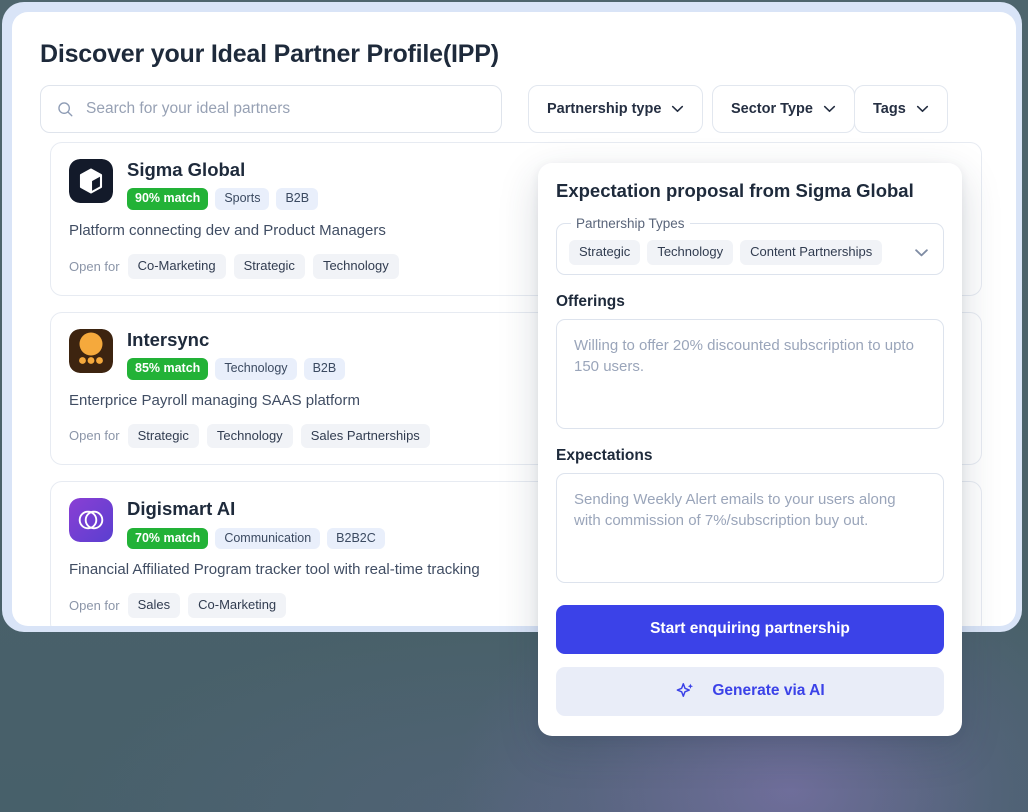 The width and height of the screenshot is (1028, 812). I want to click on partnership-types-legend: Partnership Types, so click(630, 223).